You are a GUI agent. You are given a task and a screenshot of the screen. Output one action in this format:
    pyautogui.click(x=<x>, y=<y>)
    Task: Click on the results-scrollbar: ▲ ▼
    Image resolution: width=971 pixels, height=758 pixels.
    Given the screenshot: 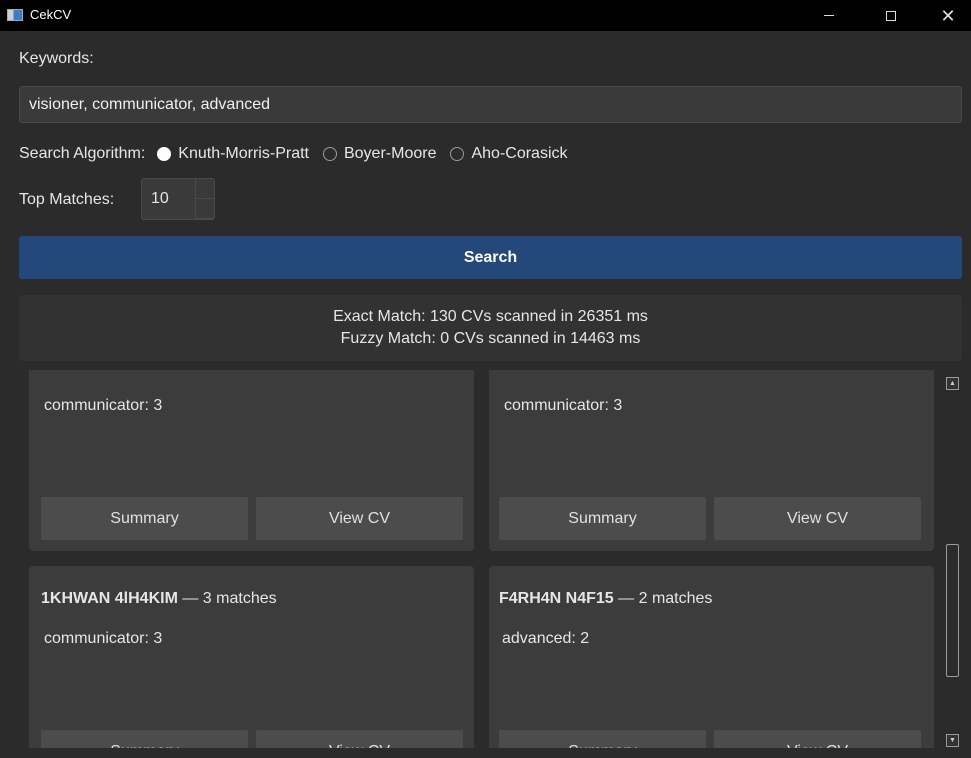 What is the action you would take?
    pyautogui.click(x=953, y=559)
    